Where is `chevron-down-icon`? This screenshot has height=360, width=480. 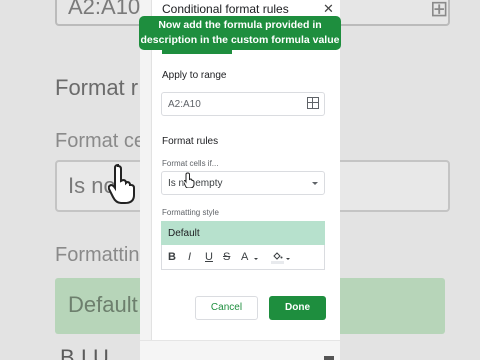
chevron-down-icon is located at coordinates (315, 183).